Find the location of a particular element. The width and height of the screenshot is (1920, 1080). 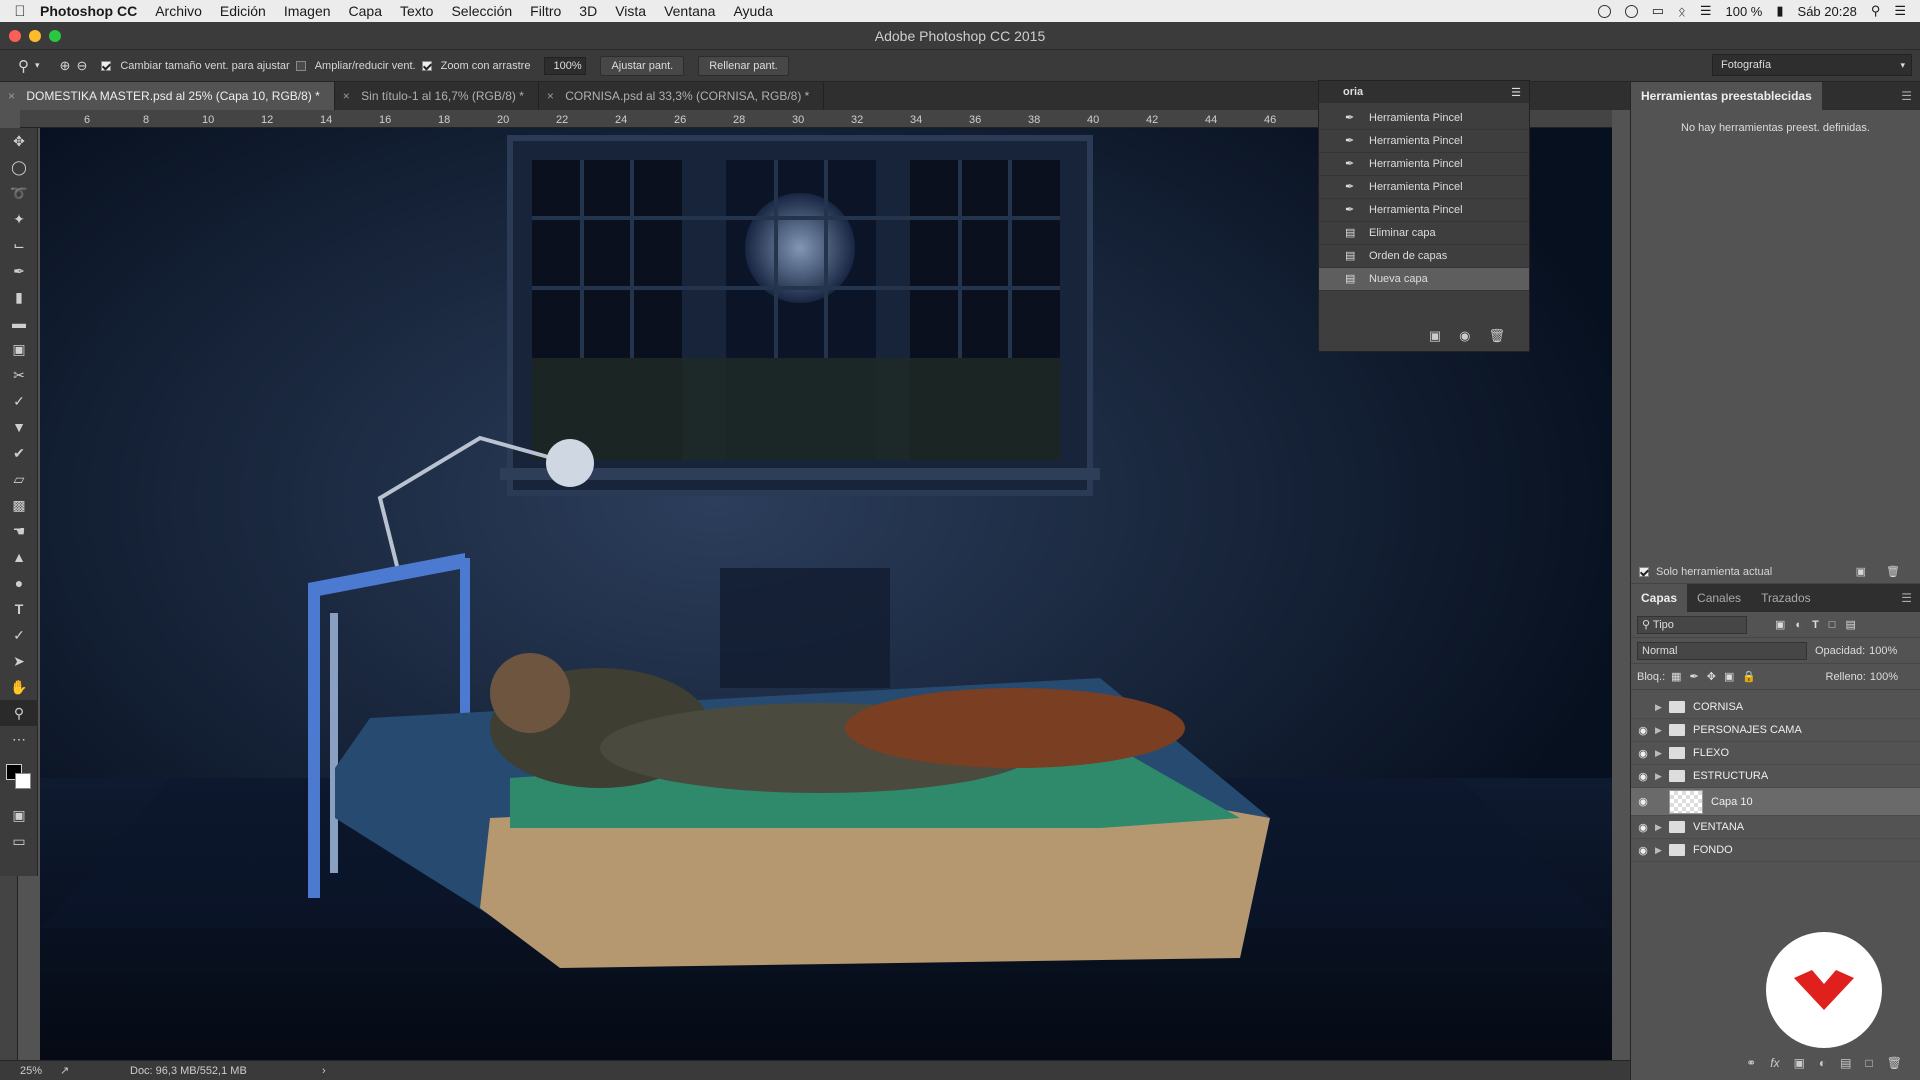

lock-all-icon: 🔒 is located at coordinates (1749, 676).